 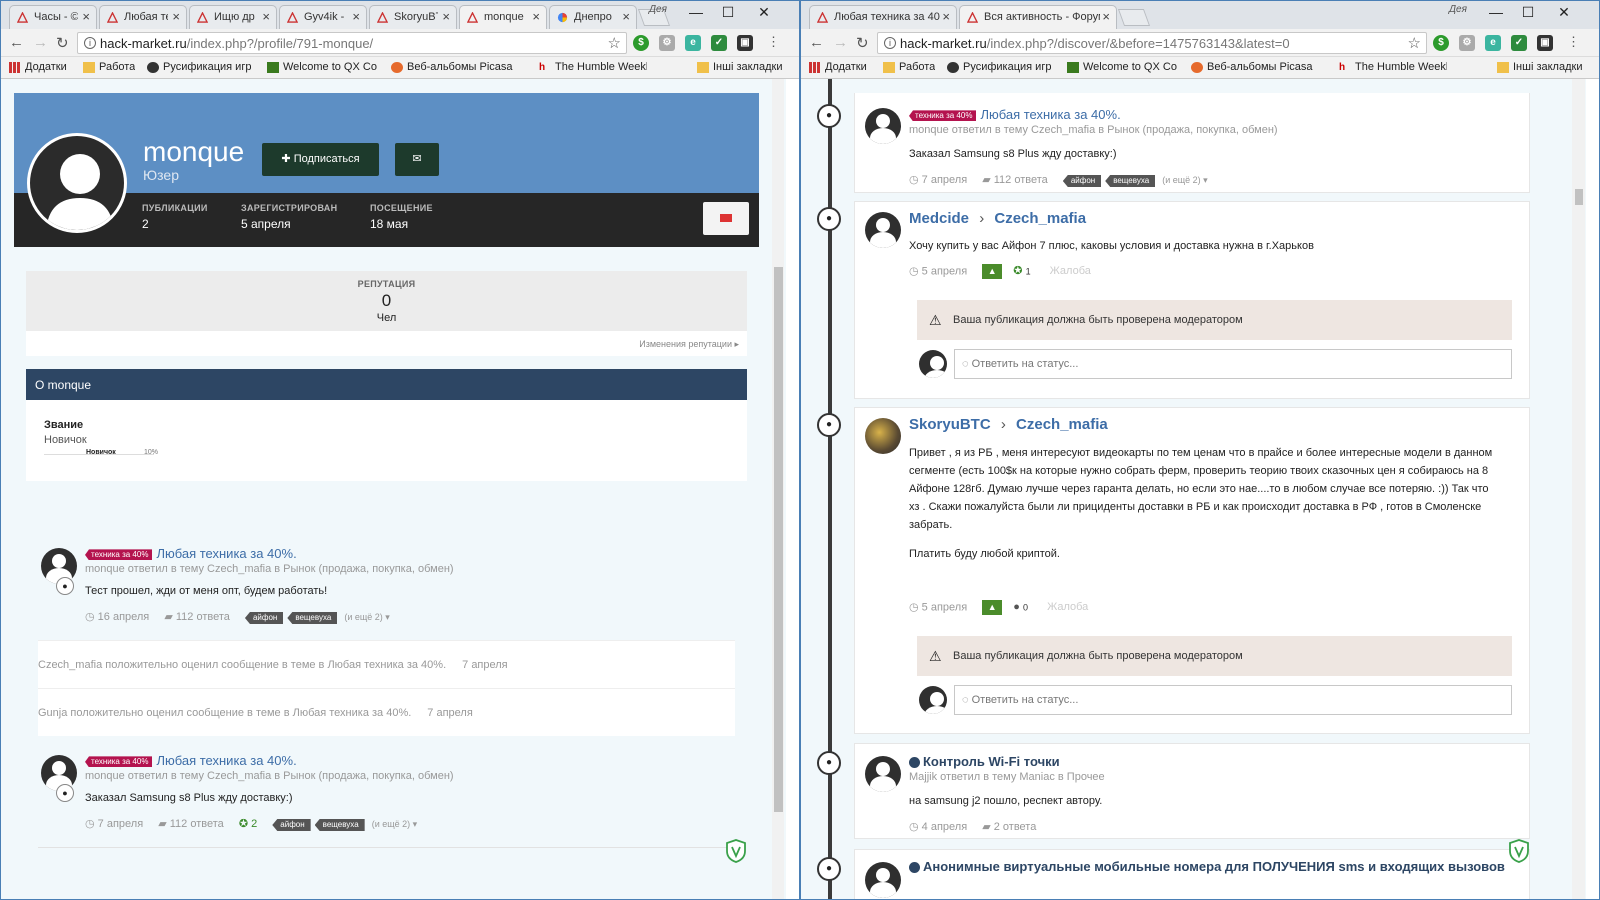 I want to click on tab-6-active: monque ×, so click(x=503, y=17).